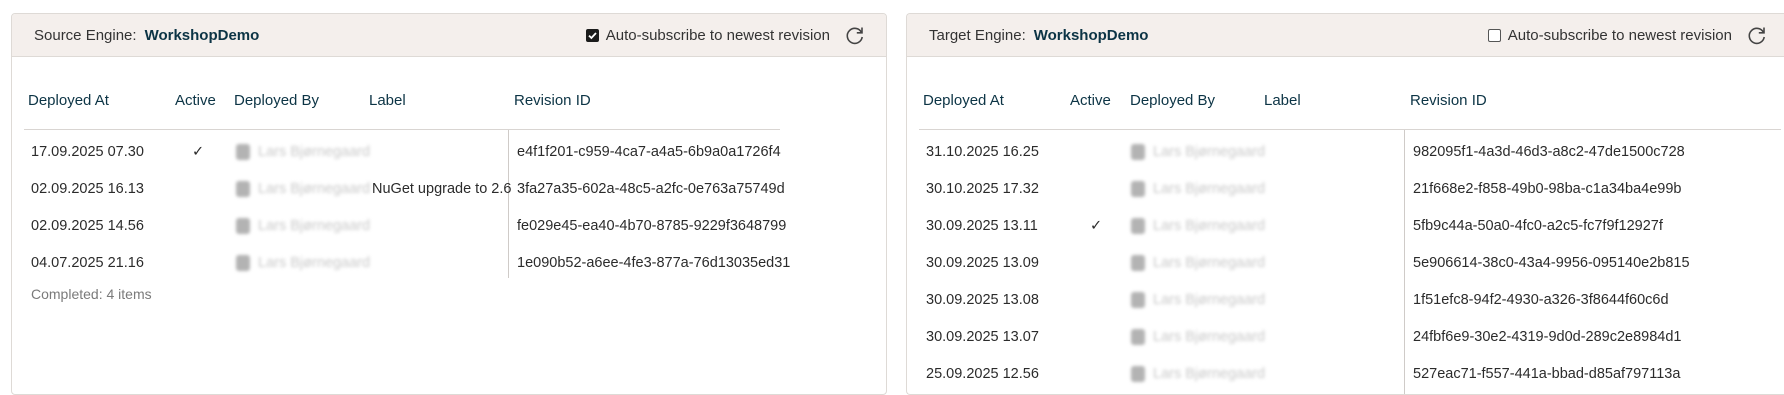 The width and height of the screenshot is (1784, 395). Describe the element at coordinates (1547, 374) in the screenshot. I see `revision-id-cell: 527eac71-f557-441a-bbad-d85af797113a` at that location.